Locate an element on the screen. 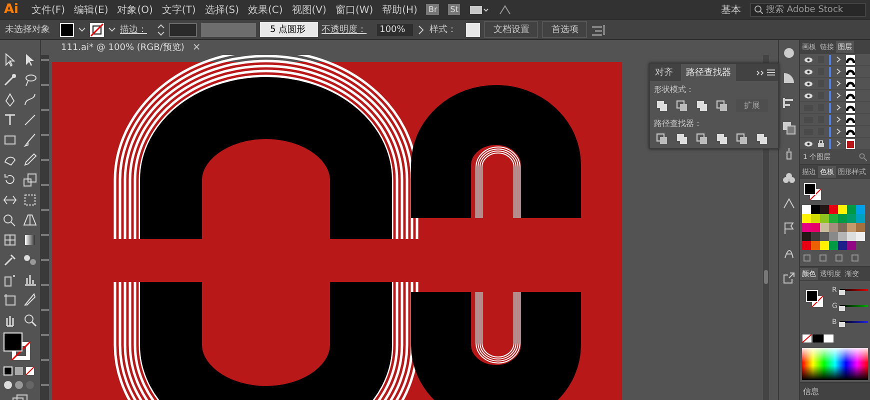 This screenshot has height=400, width=870. minus-back-icon is located at coordinates (762, 139).